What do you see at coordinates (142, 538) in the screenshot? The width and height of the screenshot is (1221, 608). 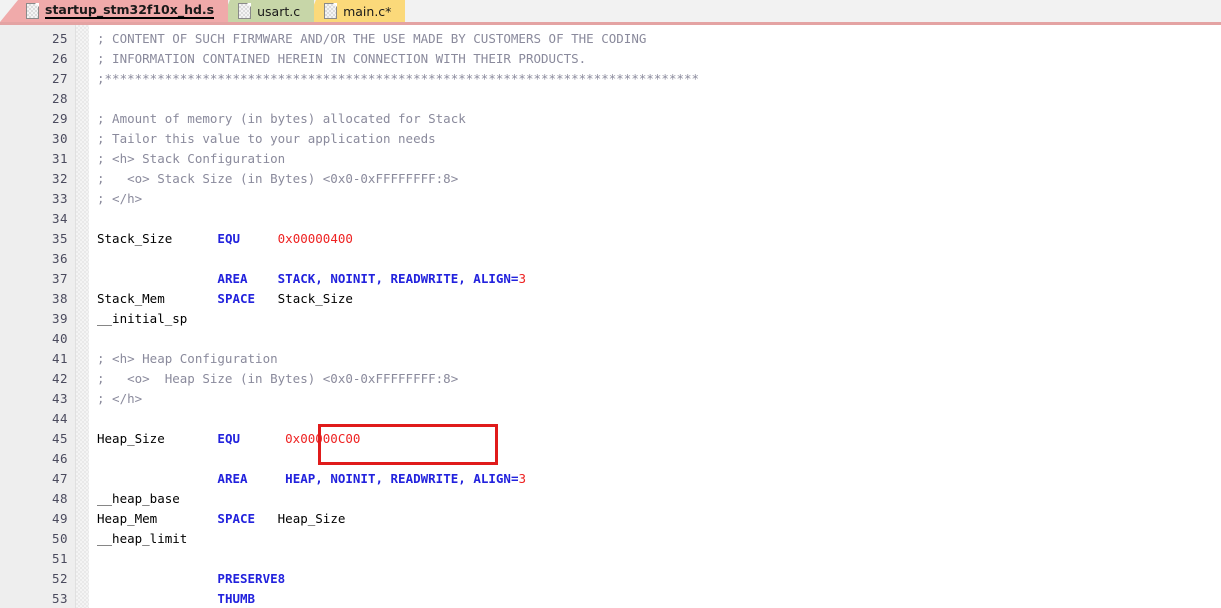 I see `code-token: __heap_limit` at bounding box center [142, 538].